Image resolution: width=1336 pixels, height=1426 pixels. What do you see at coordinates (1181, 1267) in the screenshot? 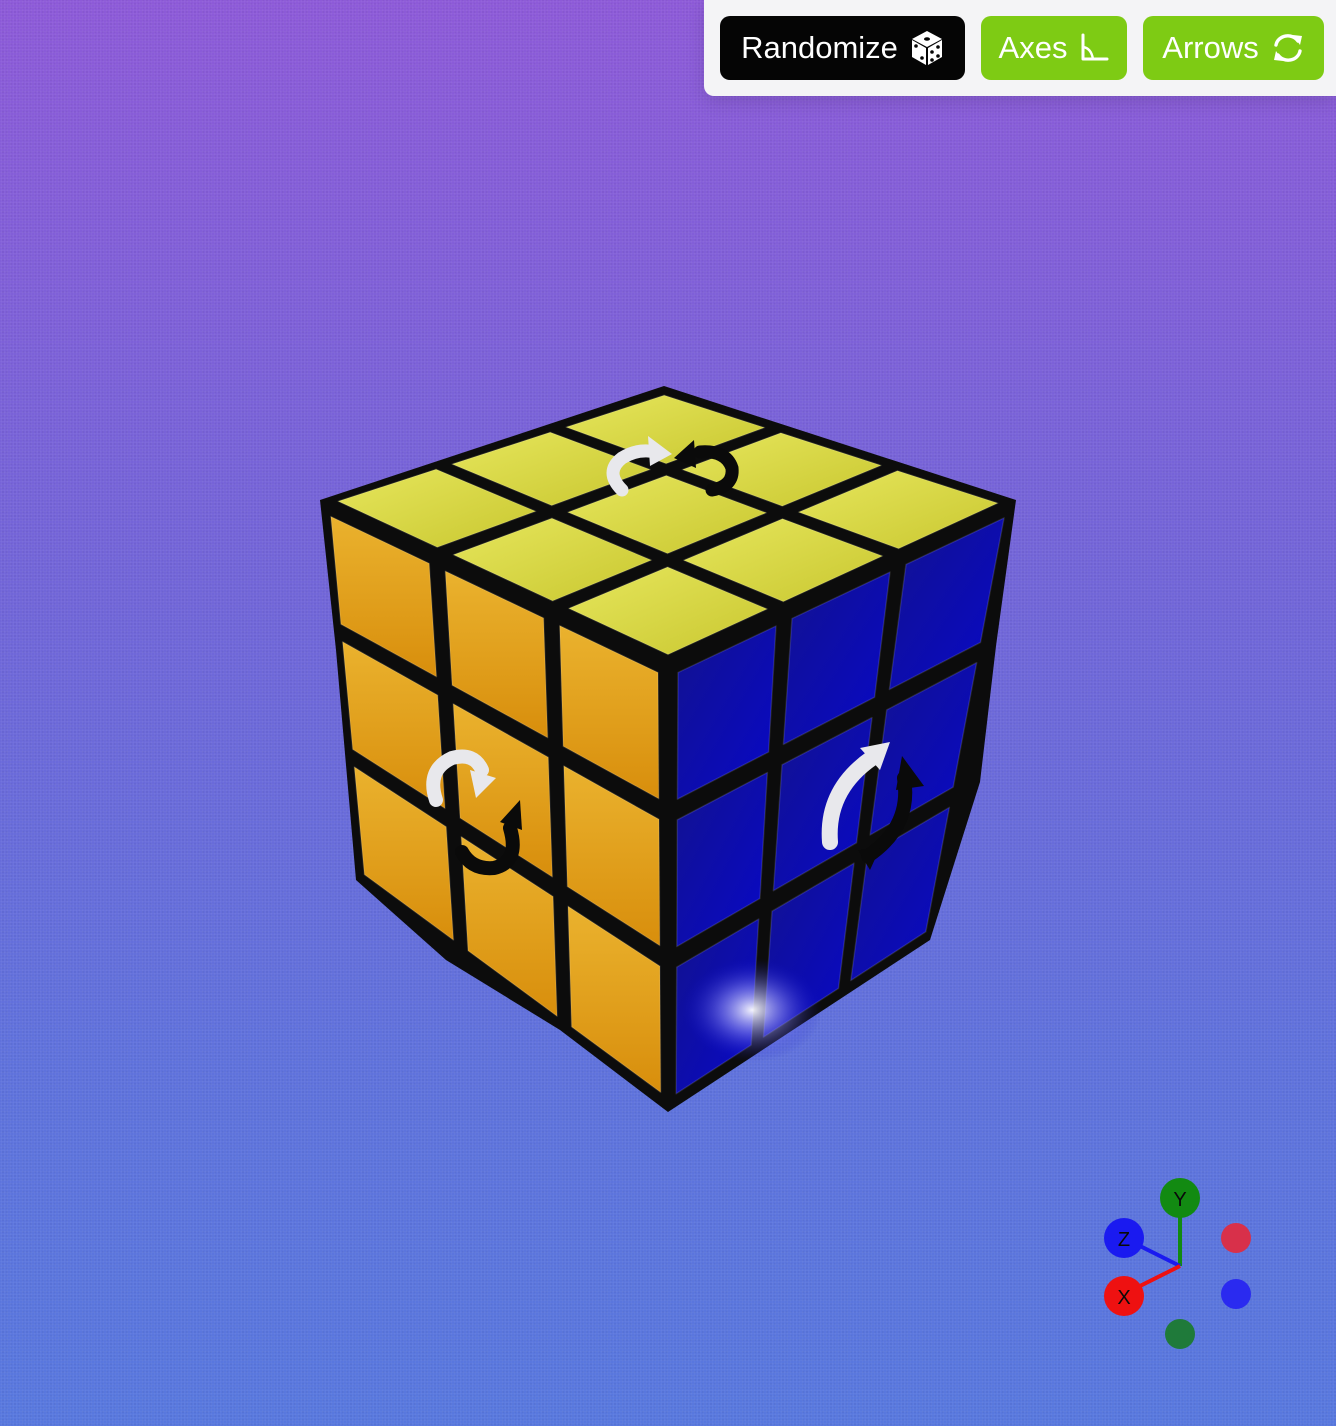
I see `axis-gizmo: Y Z X` at bounding box center [1181, 1267].